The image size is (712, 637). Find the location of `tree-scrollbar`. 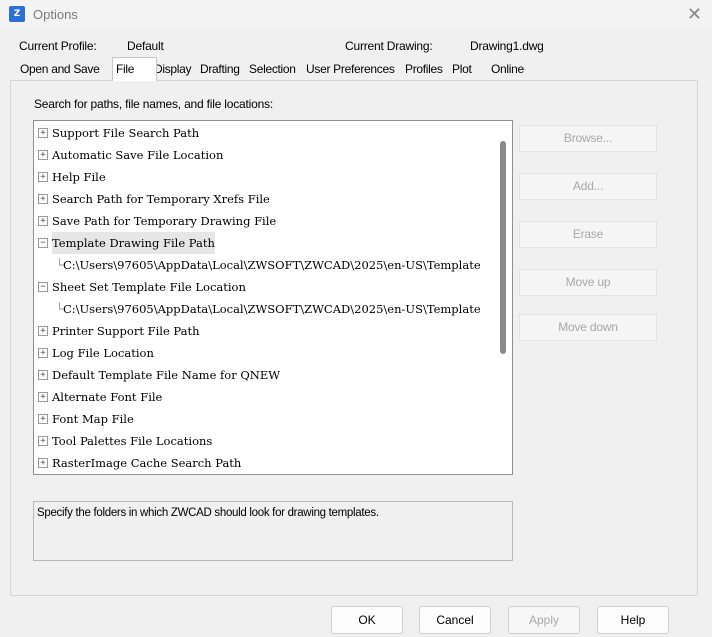

tree-scrollbar is located at coordinates (504, 297).